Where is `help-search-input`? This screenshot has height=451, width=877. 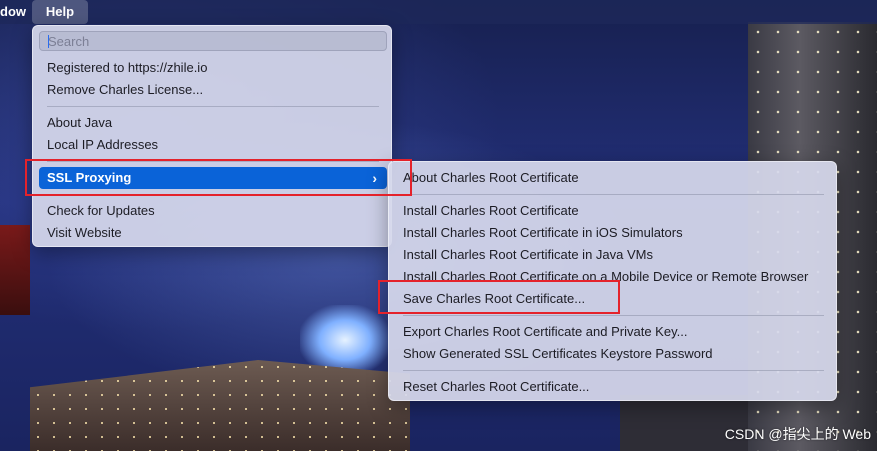 help-search-input is located at coordinates (213, 41).